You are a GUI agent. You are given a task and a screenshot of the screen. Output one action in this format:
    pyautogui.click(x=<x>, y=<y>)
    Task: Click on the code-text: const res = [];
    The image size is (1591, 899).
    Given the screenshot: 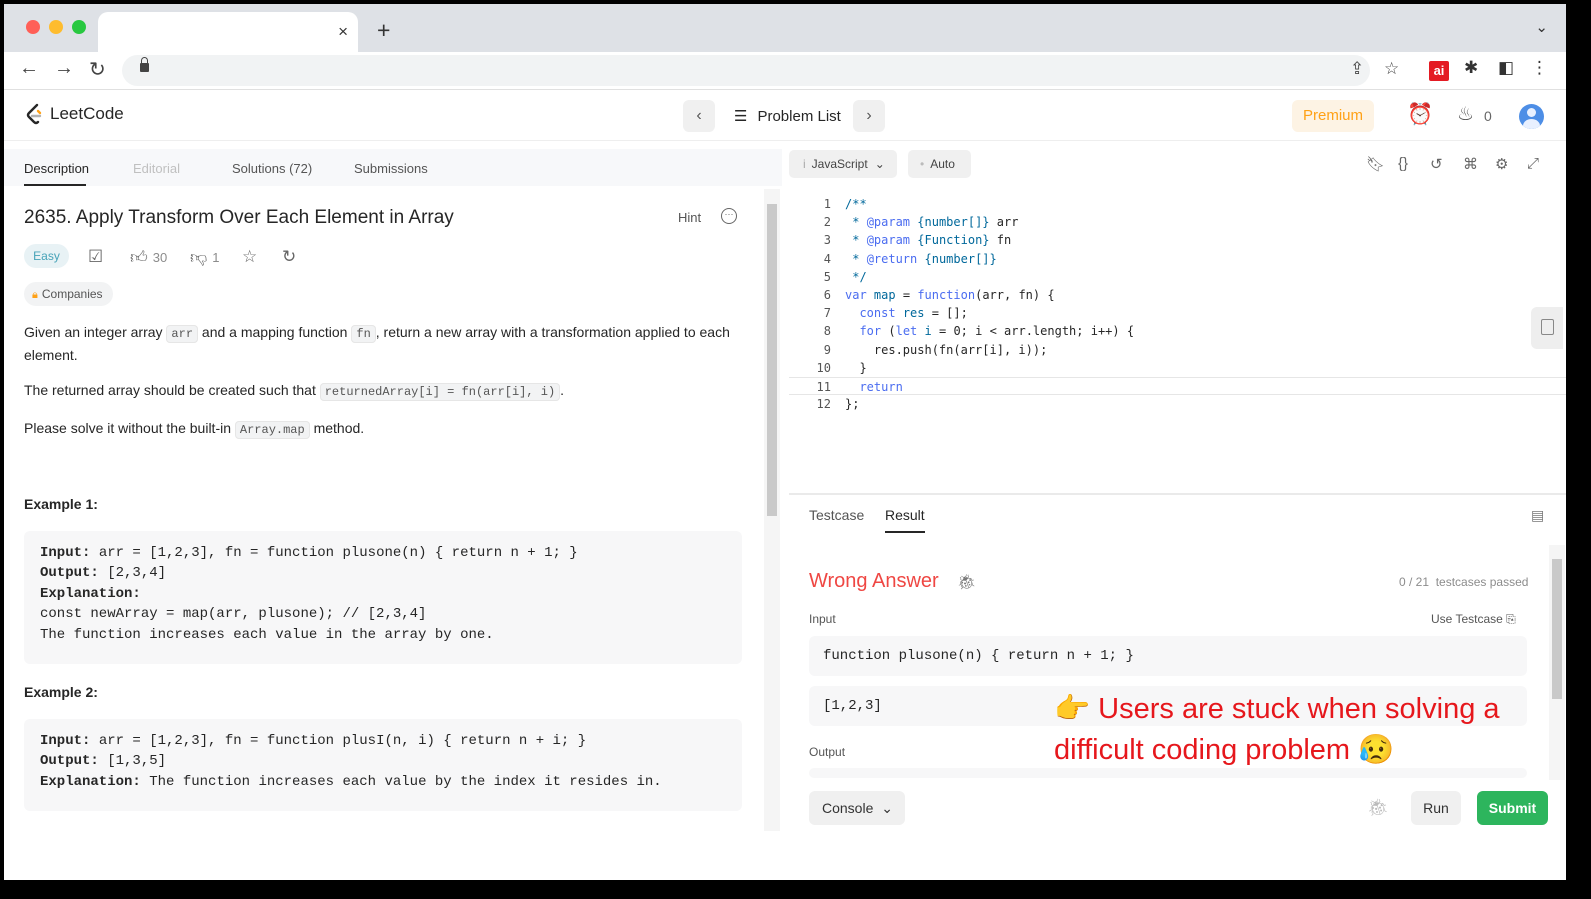 What is the action you would take?
    pyautogui.click(x=913, y=313)
    